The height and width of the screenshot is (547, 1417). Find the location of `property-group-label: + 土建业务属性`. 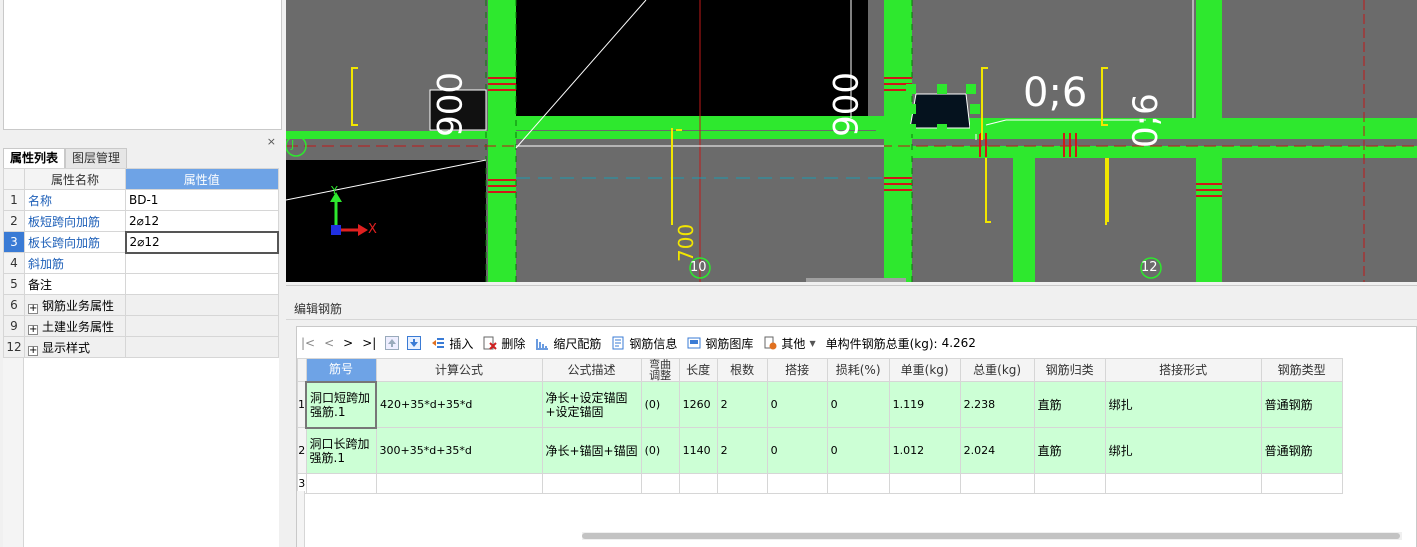

property-group-label: + 土建业务属性 is located at coordinates (75, 326).